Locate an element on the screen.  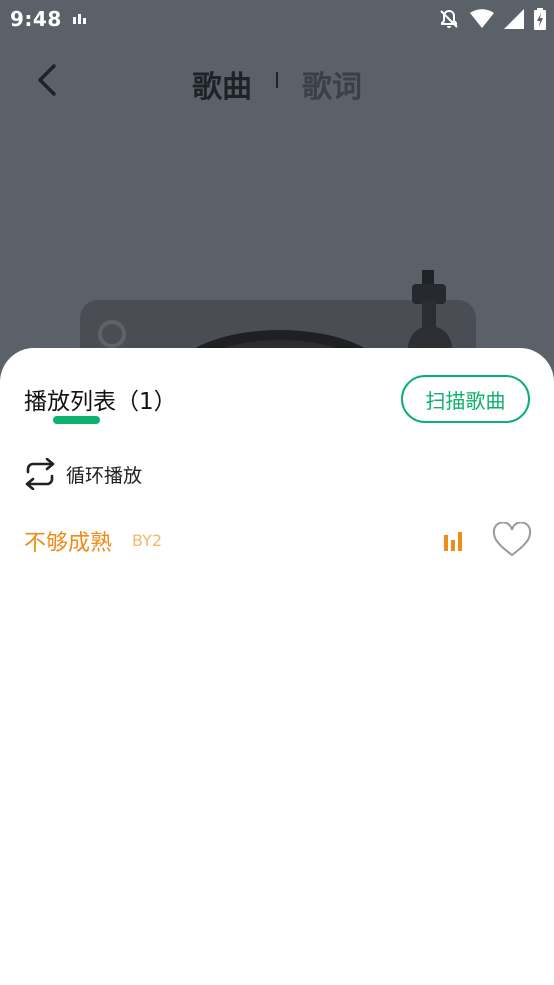
chevron-left-icon is located at coordinates (48, 80).